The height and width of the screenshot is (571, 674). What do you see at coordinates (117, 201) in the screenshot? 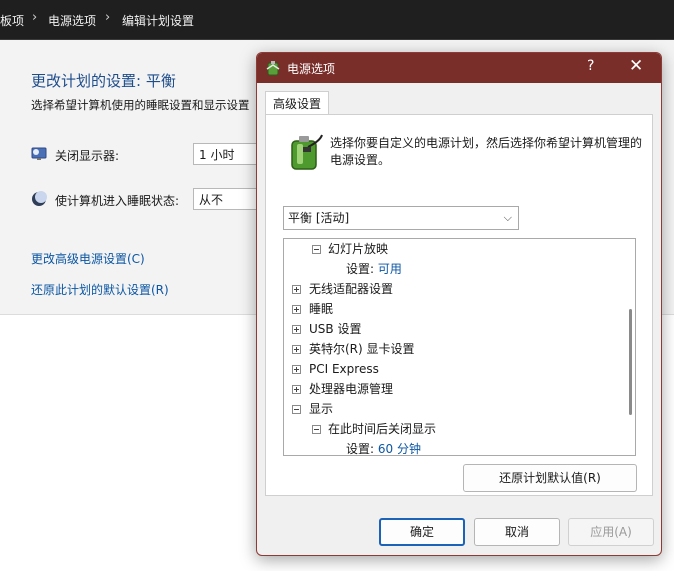
I see `sleep-label: 使计算机进入睡眠状态:` at bounding box center [117, 201].